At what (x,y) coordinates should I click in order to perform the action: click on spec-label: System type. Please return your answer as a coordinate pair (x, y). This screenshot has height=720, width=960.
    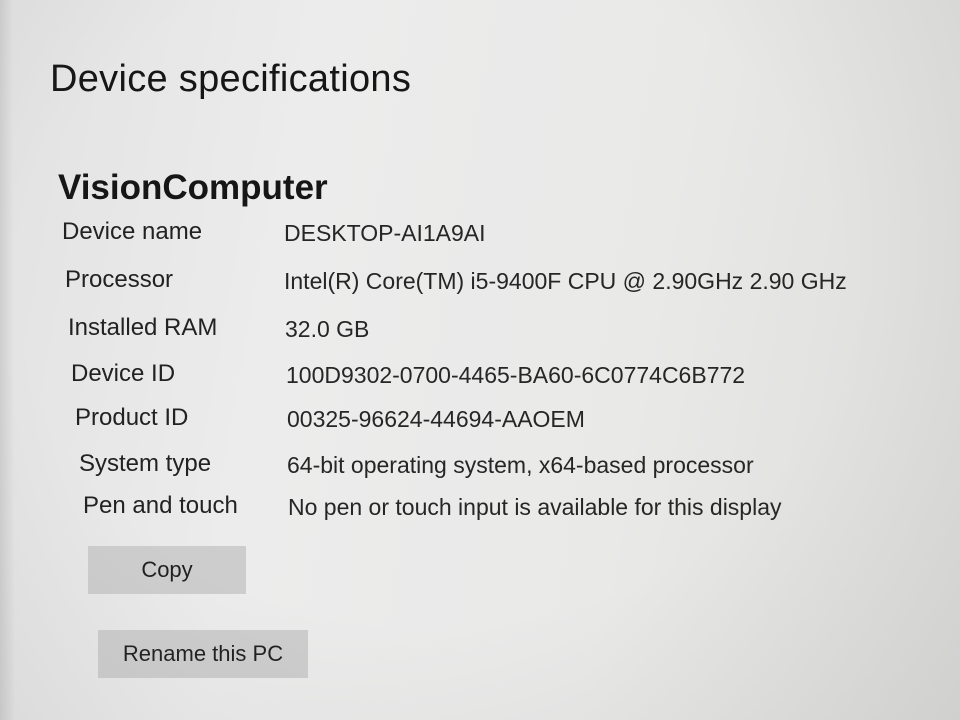
    Looking at the image, I should click on (145, 463).